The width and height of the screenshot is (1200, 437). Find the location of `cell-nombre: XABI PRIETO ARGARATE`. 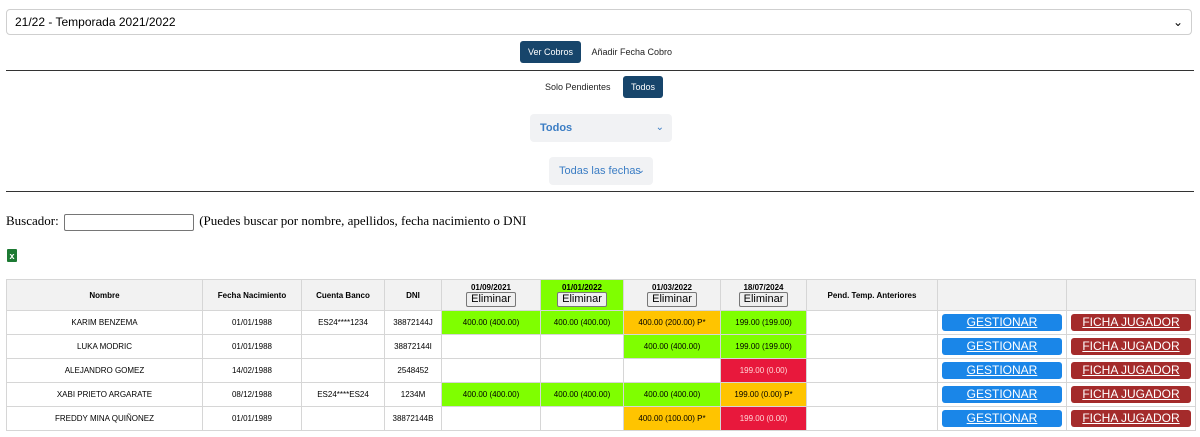

cell-nombre: XABI PRIETO ARGARATE is located at coordinates (104, 394).